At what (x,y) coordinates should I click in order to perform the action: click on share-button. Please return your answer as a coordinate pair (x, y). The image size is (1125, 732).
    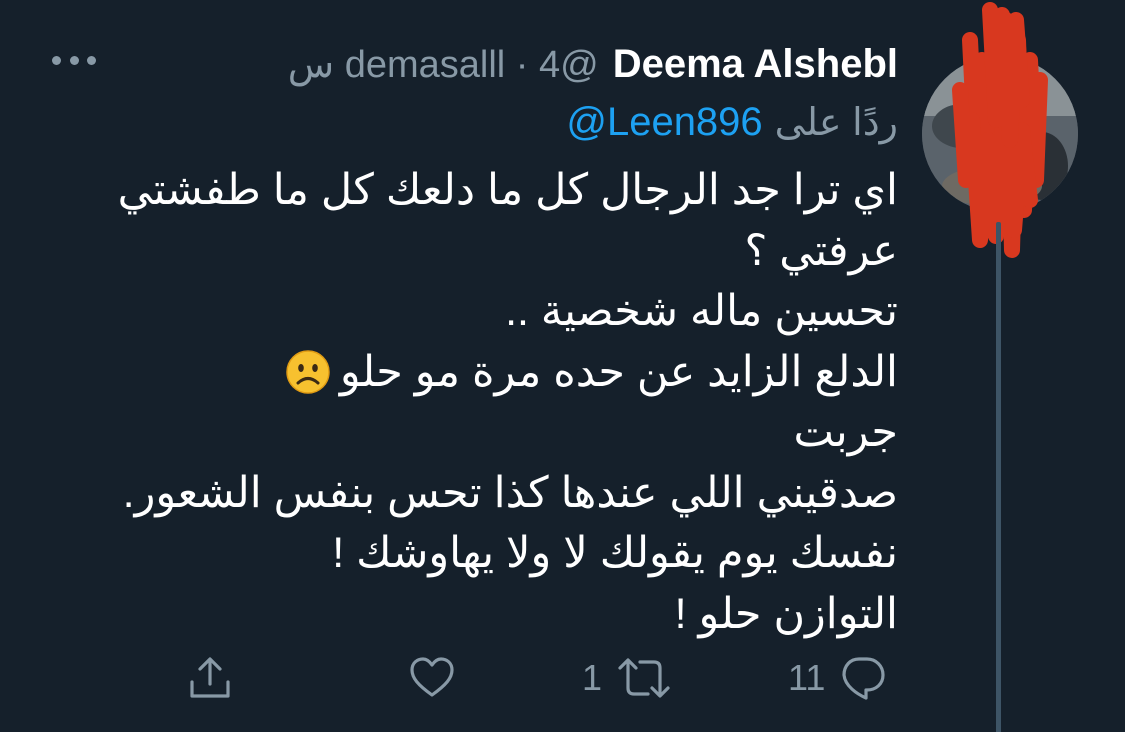
    Looking at the image, I should click on (210, 678).